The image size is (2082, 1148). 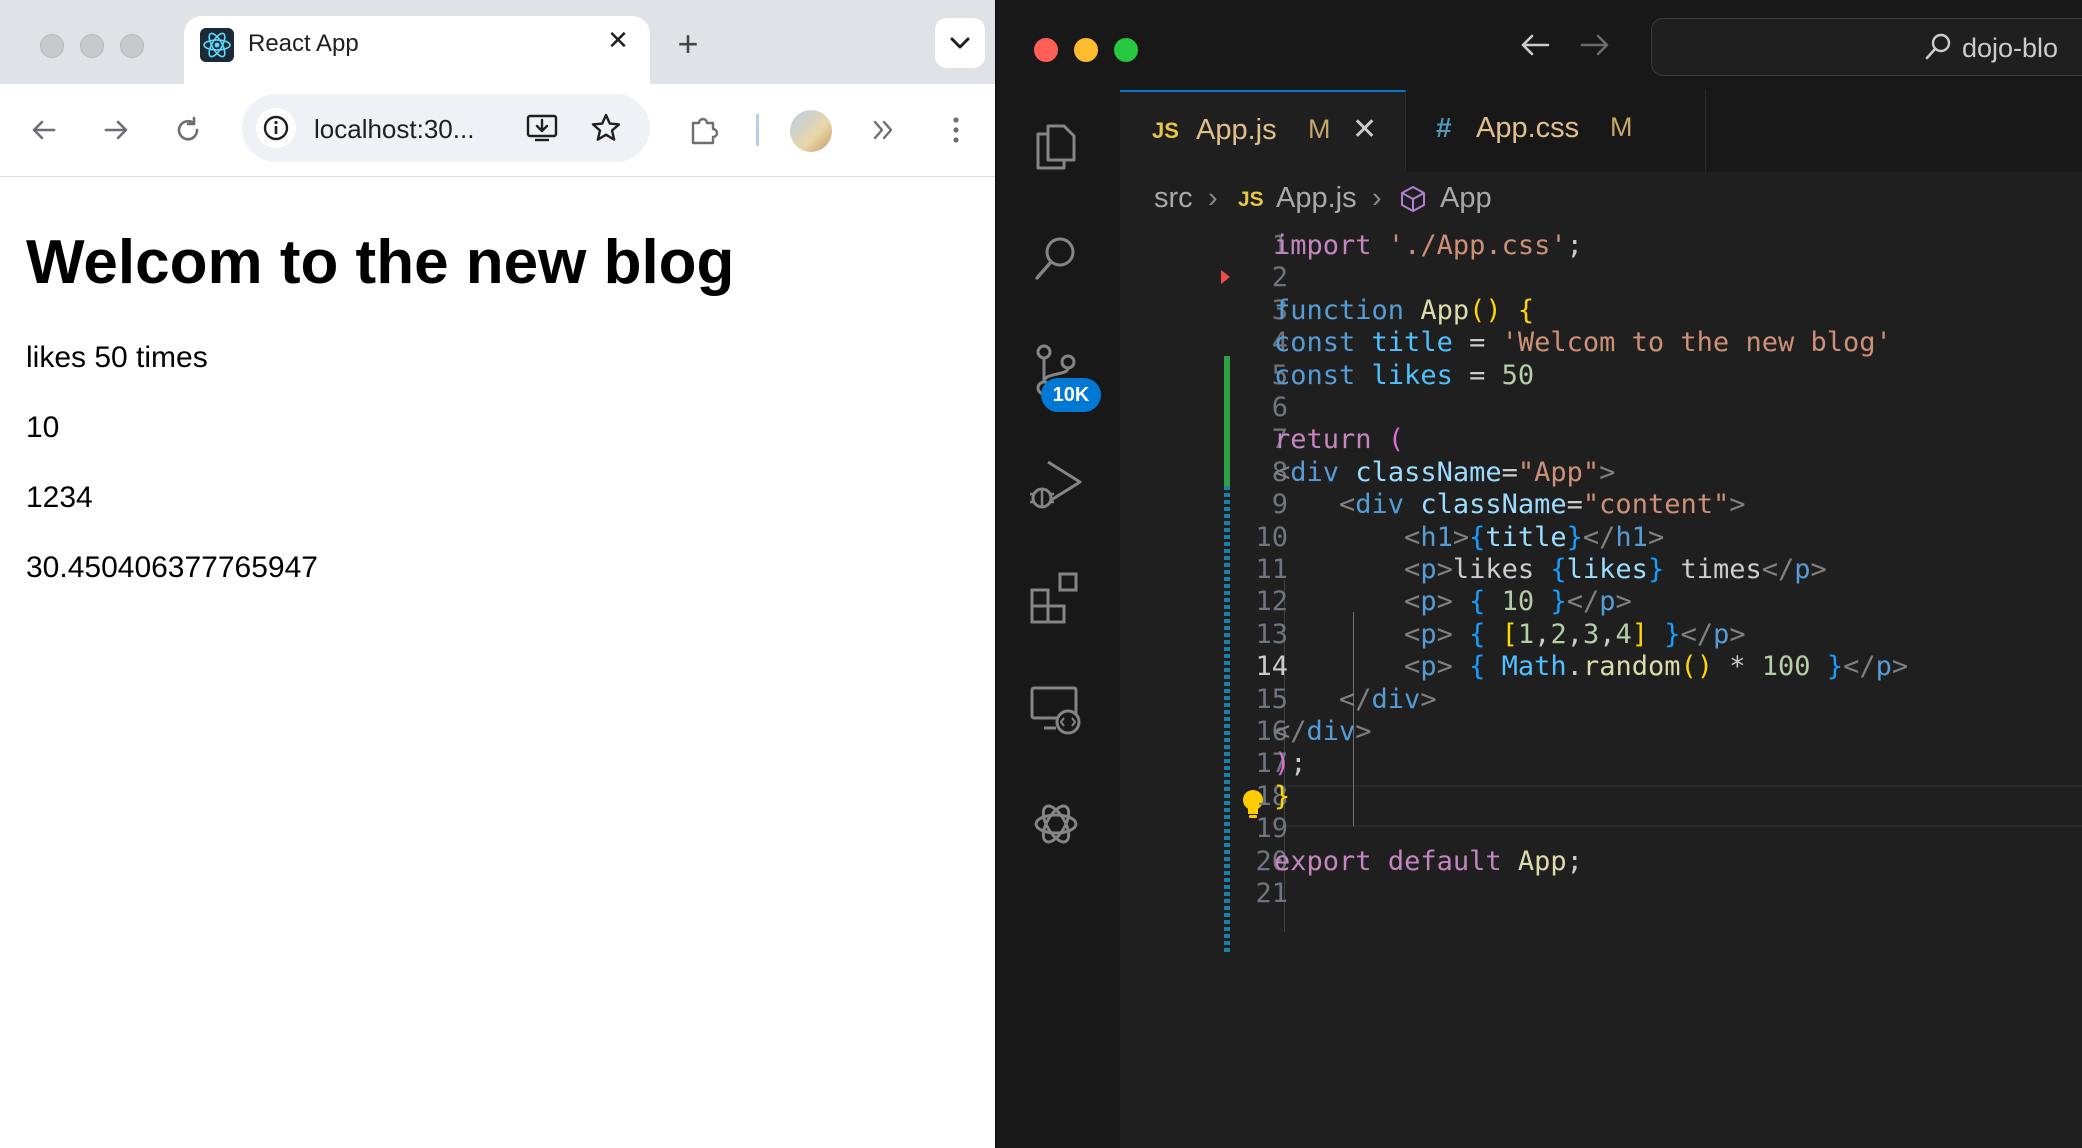 What do you see at coordinates (1271, 569) in the screenshot?
I see `line-number: 11` at bounding box center [1271, 569].